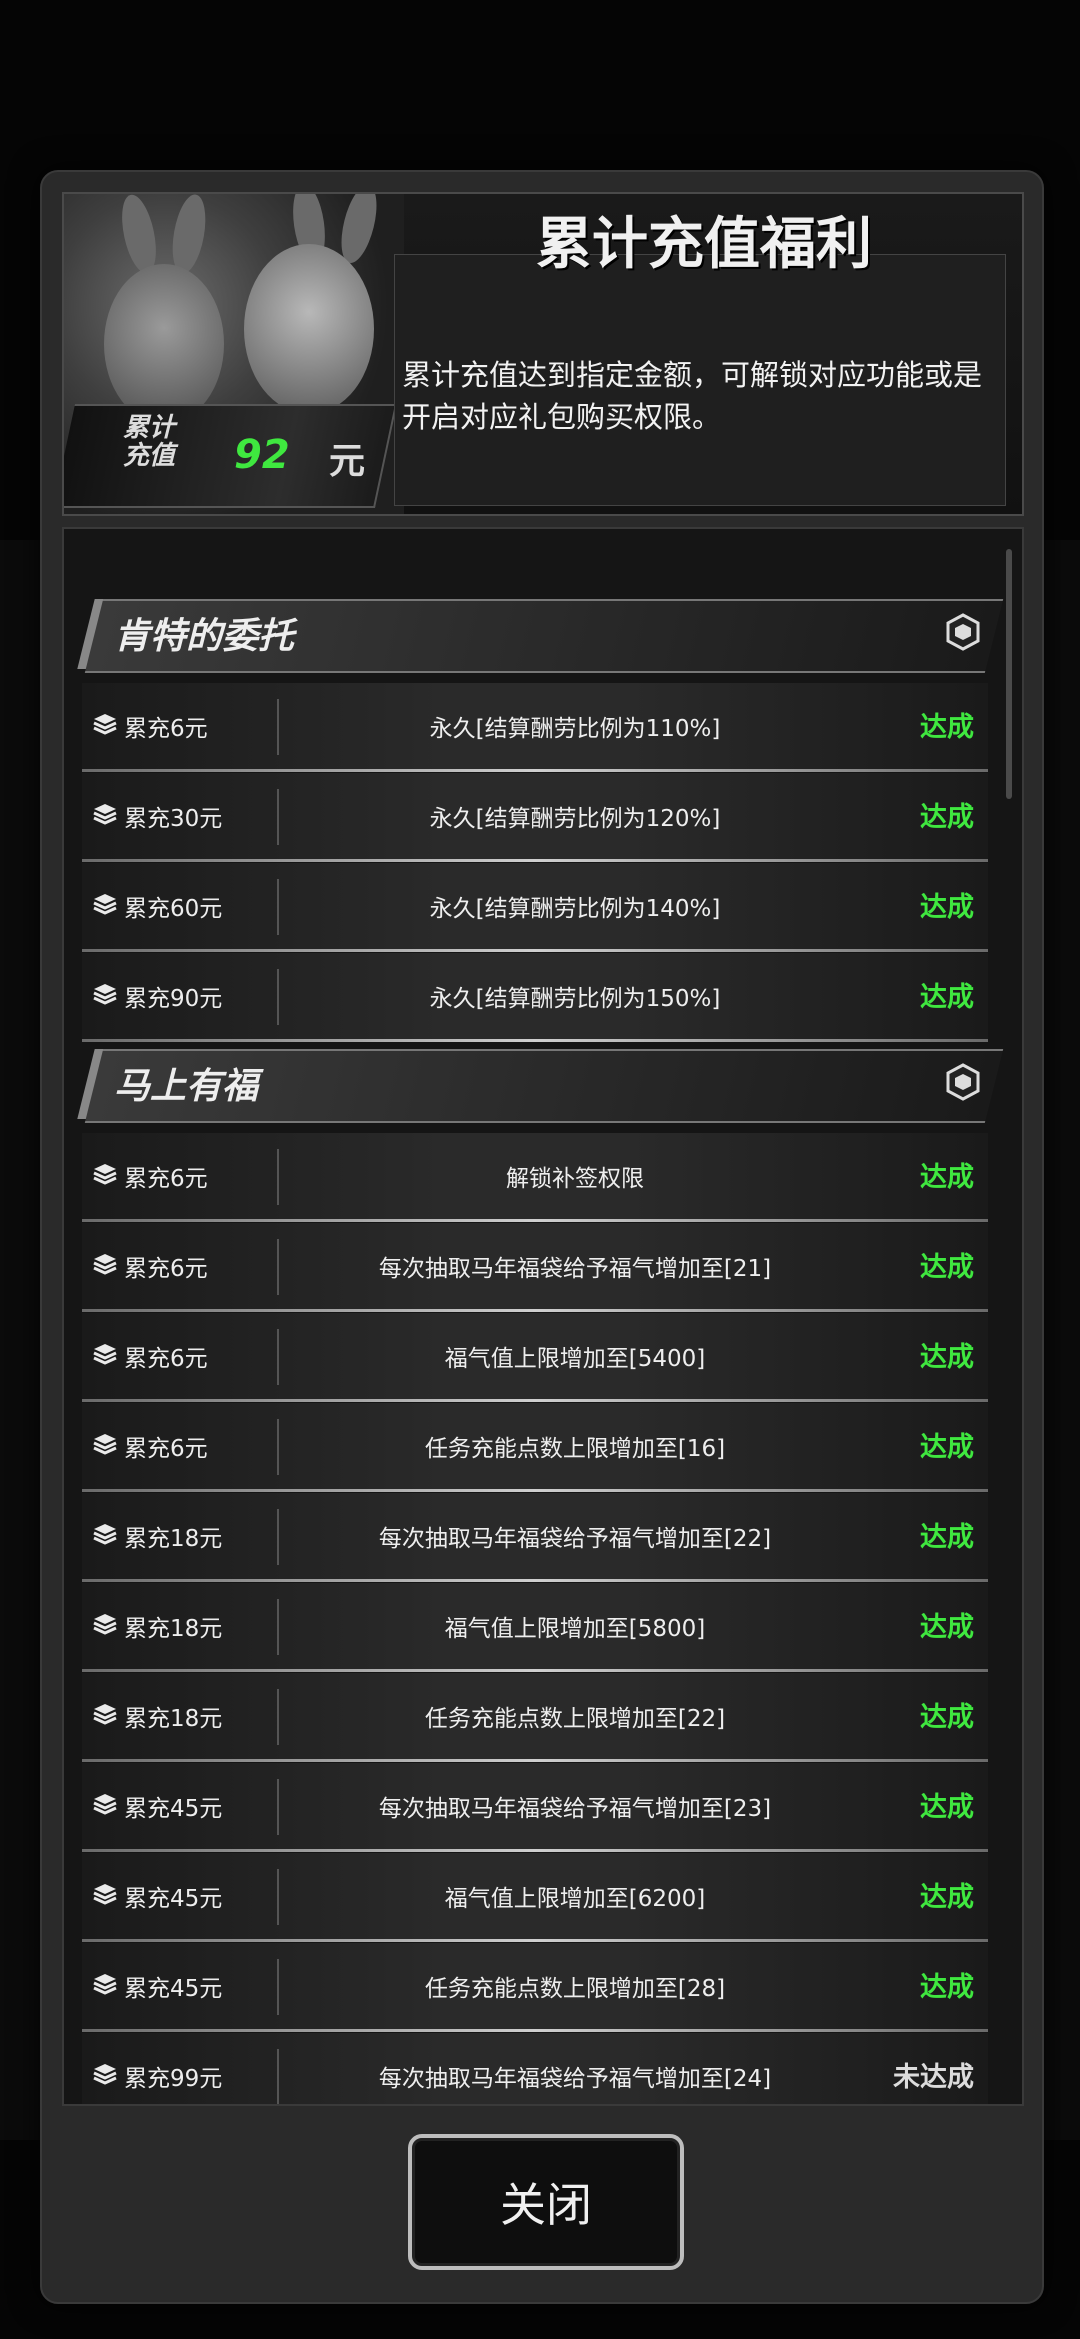 The image size is (1080, 2339). Describe the element at coordinates (575, 909) in the screenshot. I see `reward-description: 永久[结算酬劳比例为140%]` at that location.